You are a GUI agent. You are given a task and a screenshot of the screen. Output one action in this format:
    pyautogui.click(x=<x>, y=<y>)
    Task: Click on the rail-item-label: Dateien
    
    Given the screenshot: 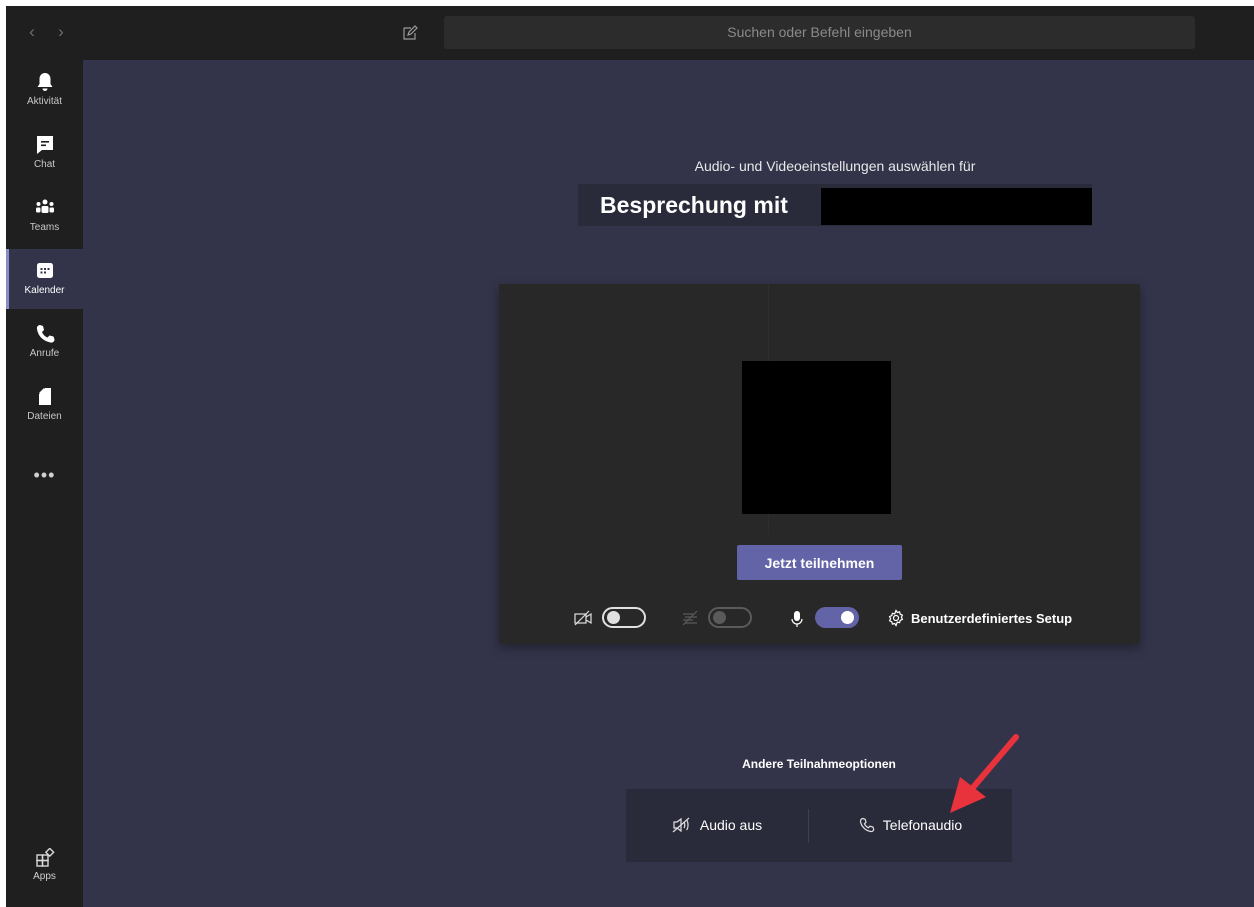 What is the action you would take?
    pyautogui.click(x=44, y=416)
    